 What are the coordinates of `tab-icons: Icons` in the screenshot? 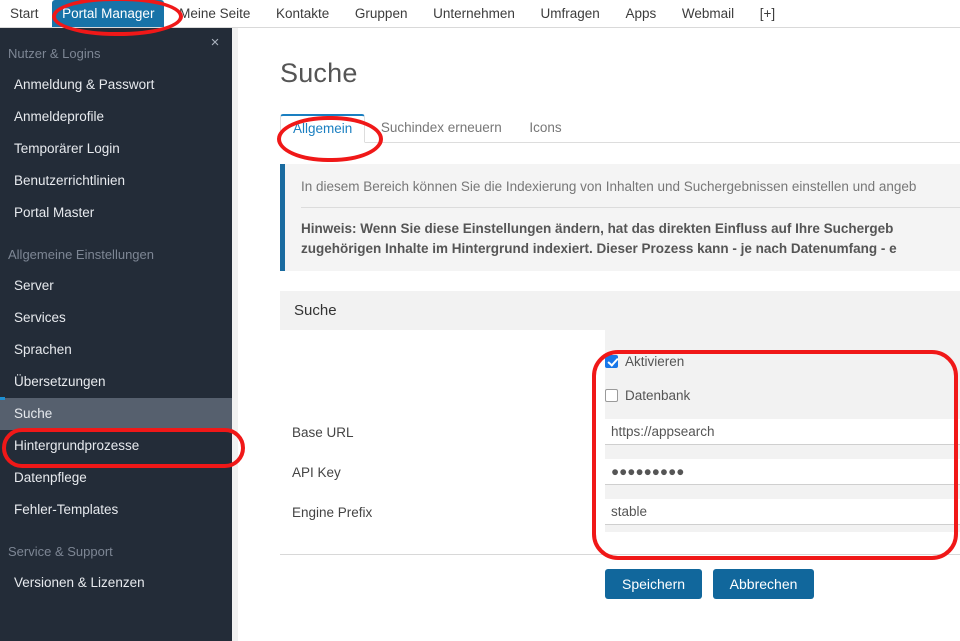 It's located at (545, 128).